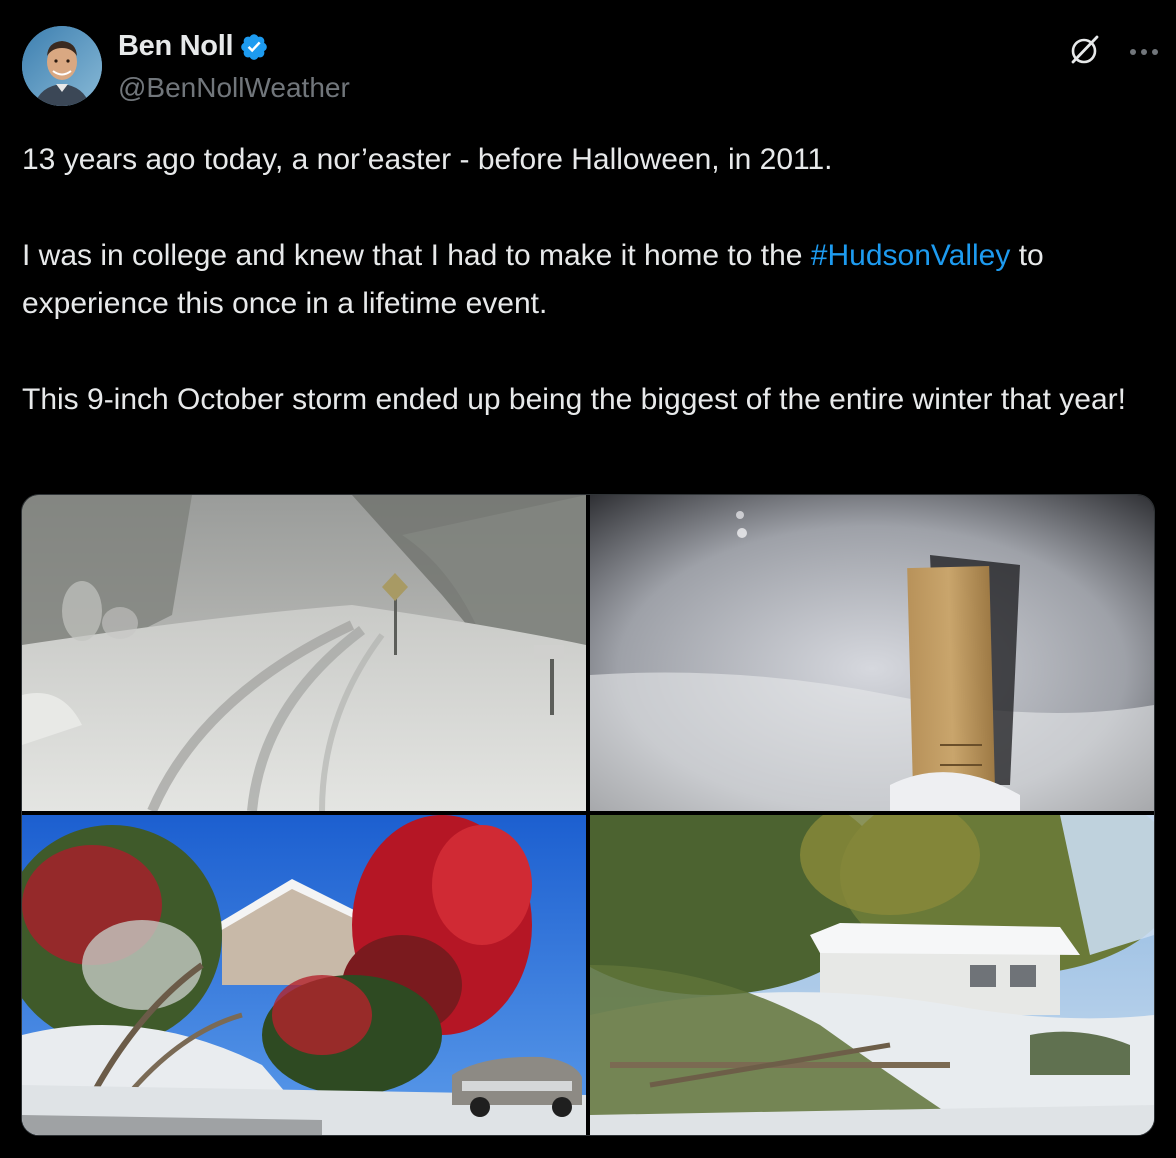 The image size is (1176, 1158). I want to click on grok-icon, so click(1084, 52).